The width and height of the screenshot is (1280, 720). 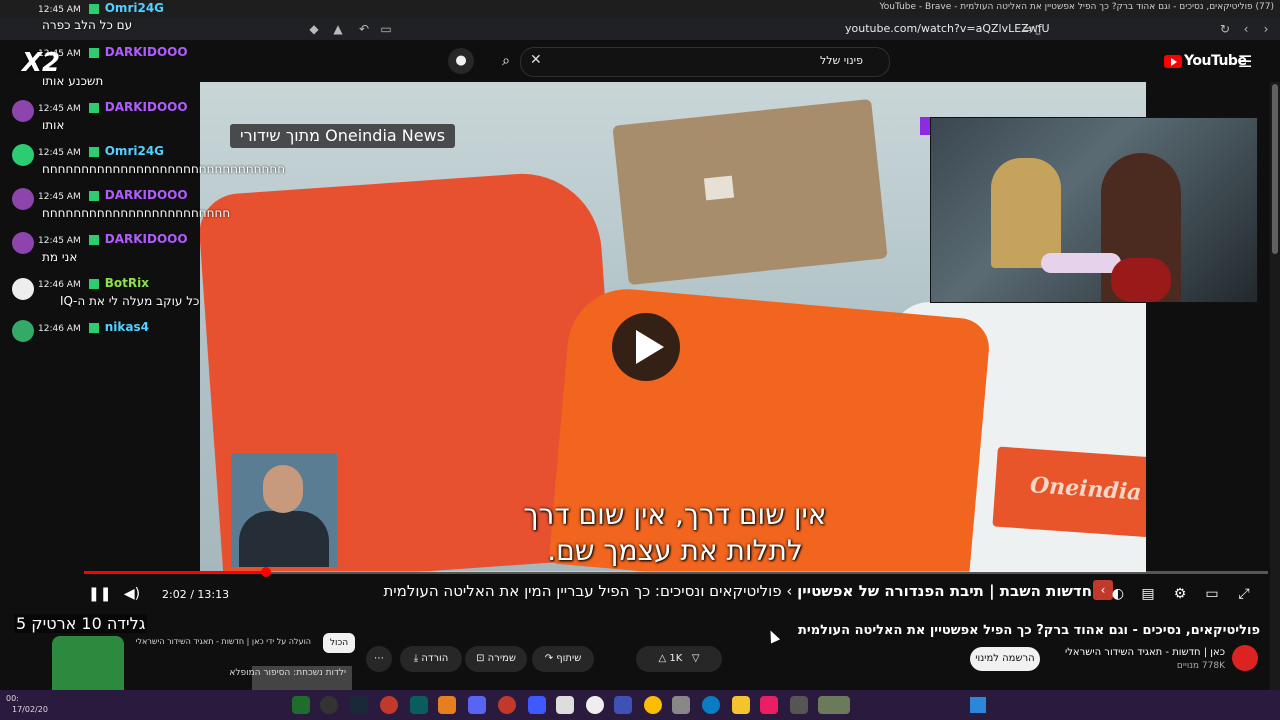 What do you see at coordinates (1026, 213) in the screenshot?
I see `jukebox` at bounding box center [1026, 213].